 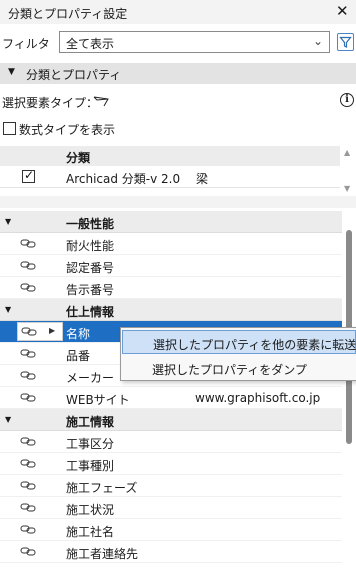 I want to click on classification-system: Archicad 分類-v 2.0, so click(x=123, y=179).